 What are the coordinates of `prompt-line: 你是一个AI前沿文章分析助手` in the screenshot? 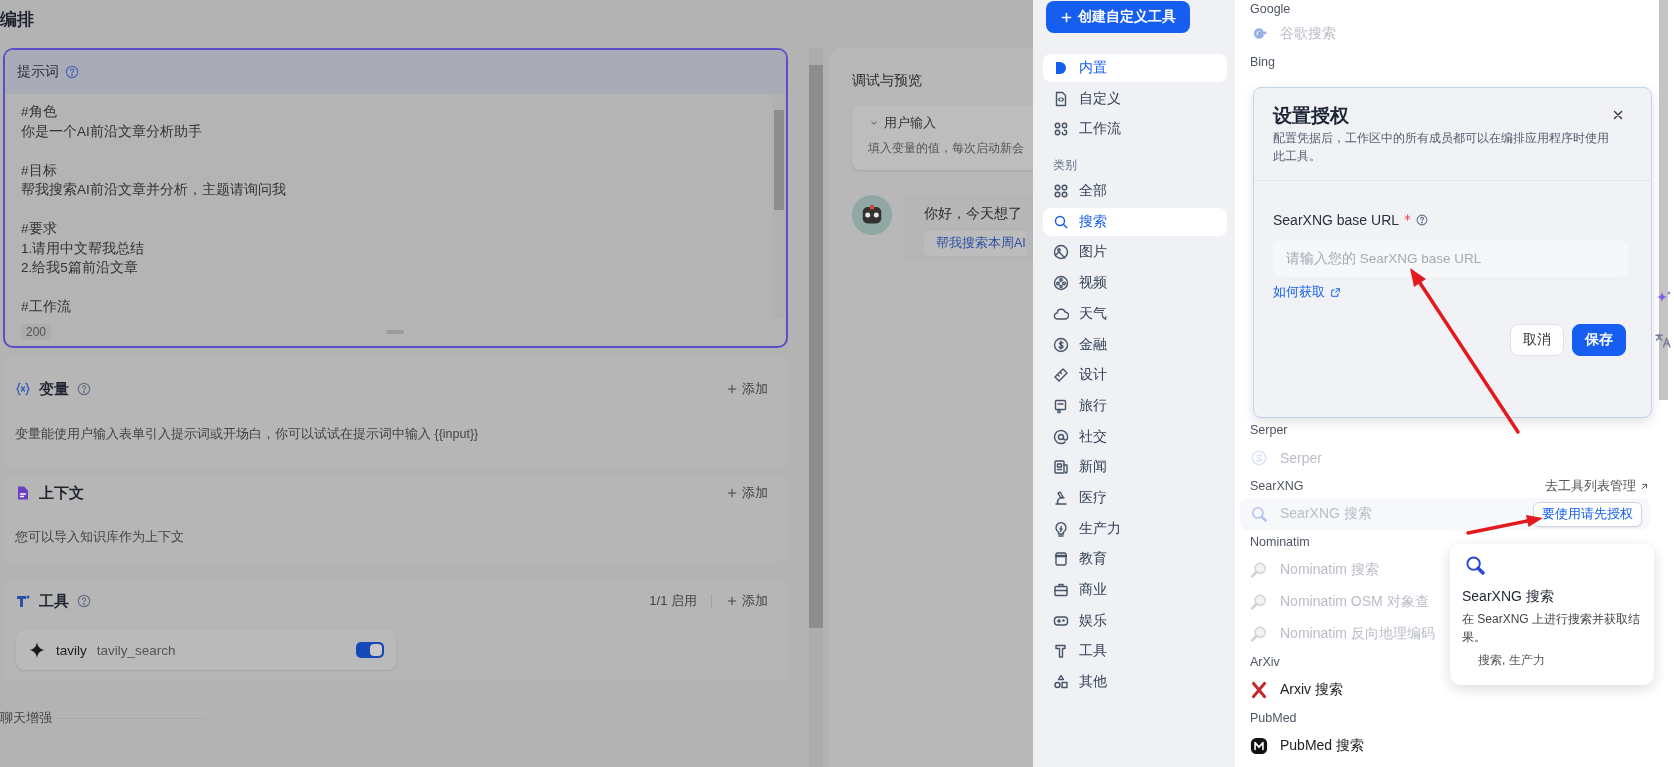 It's located at (111, 131).